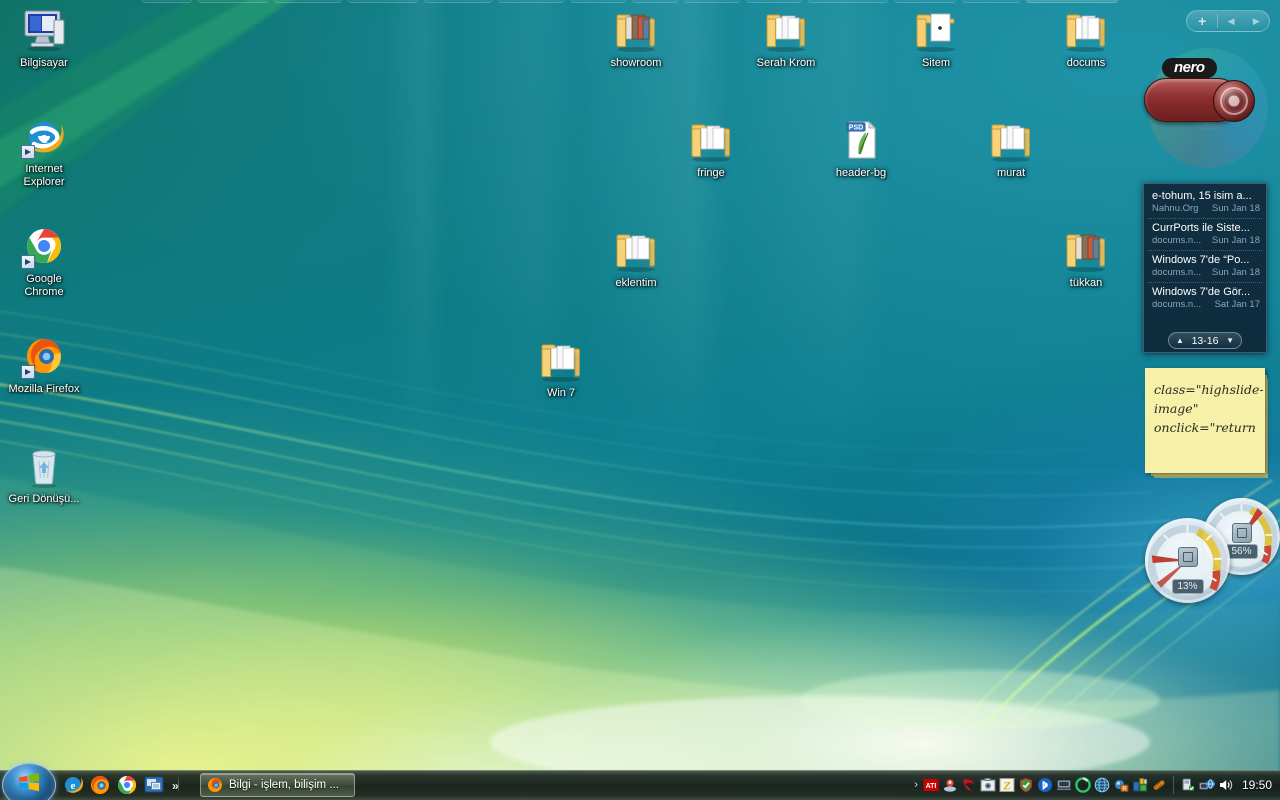 Image resolution: width=1280 pixels, height=800 pixels. Describe the element at coordinates (1230, 340) in the screenshot. I see `feed-page-down-icon: ▼` at that location.